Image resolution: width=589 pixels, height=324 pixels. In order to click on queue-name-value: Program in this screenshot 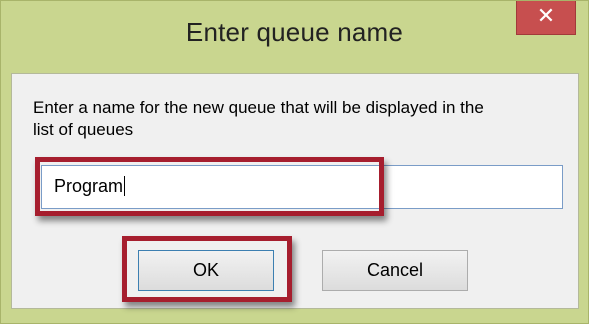, I will do `click(90, 186)`.